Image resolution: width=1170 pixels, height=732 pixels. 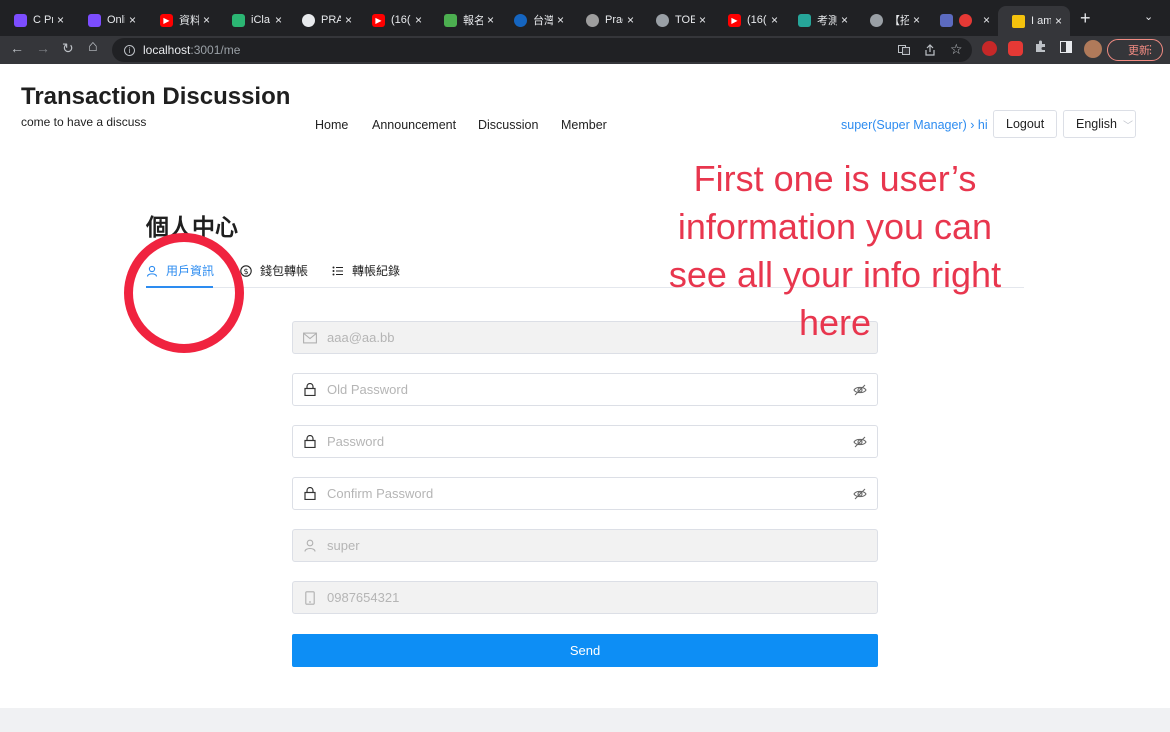 What do you see at coordinates (1128, 126) in the screenshot?
I see `chevron-down-icon: ﹀` at bounding box center [1128, 126].